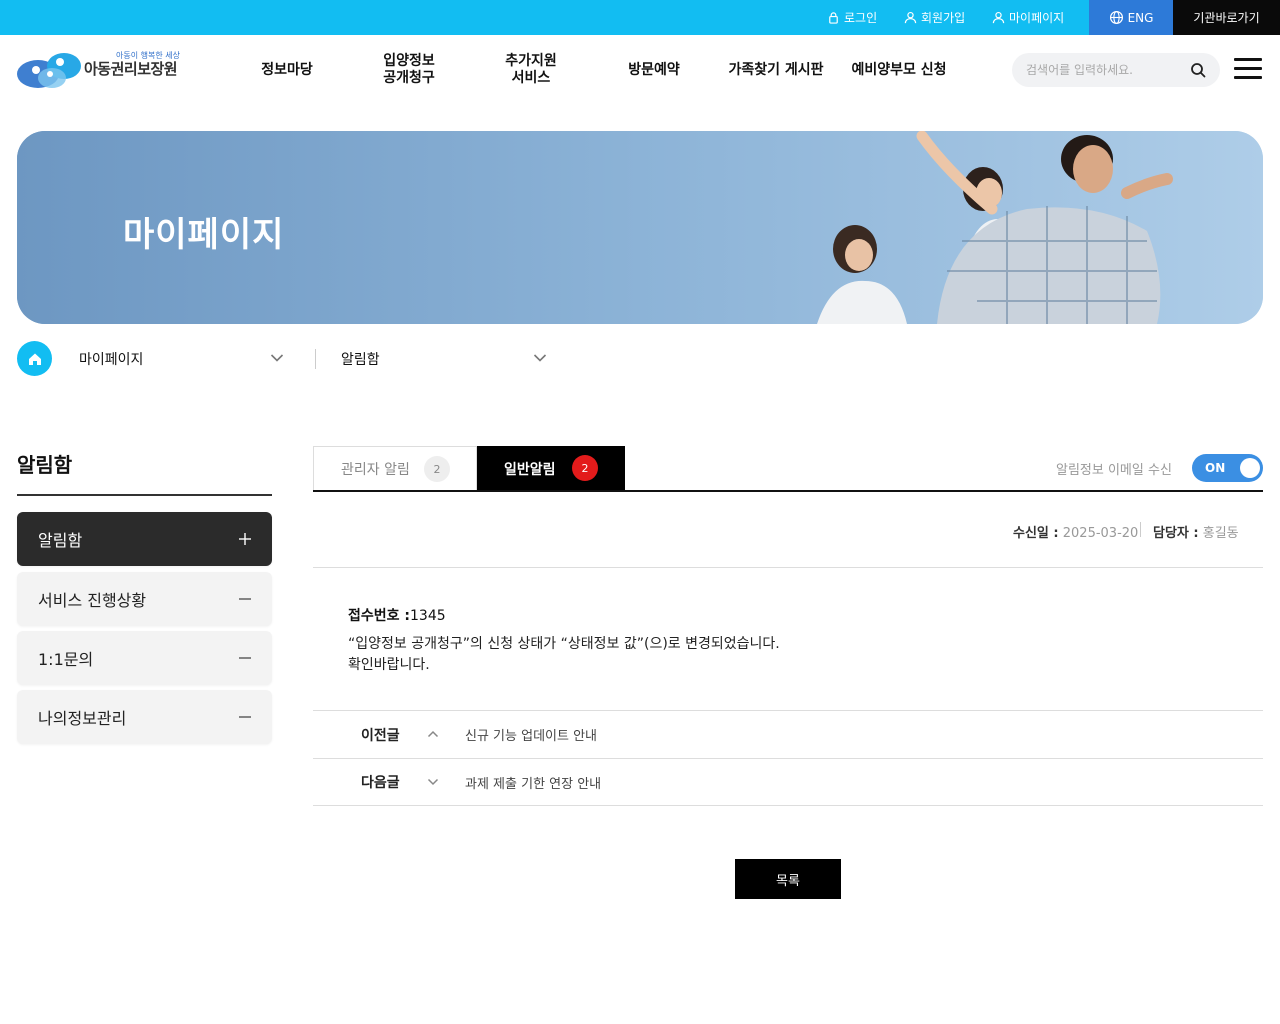 The image size is (1280, 1024). What do you see at coordinates (788, 734) in the screenshot?
I see `prev-post-row: 이전글 신규 기능 업데이트 안내` at bounding box center [788, 734].